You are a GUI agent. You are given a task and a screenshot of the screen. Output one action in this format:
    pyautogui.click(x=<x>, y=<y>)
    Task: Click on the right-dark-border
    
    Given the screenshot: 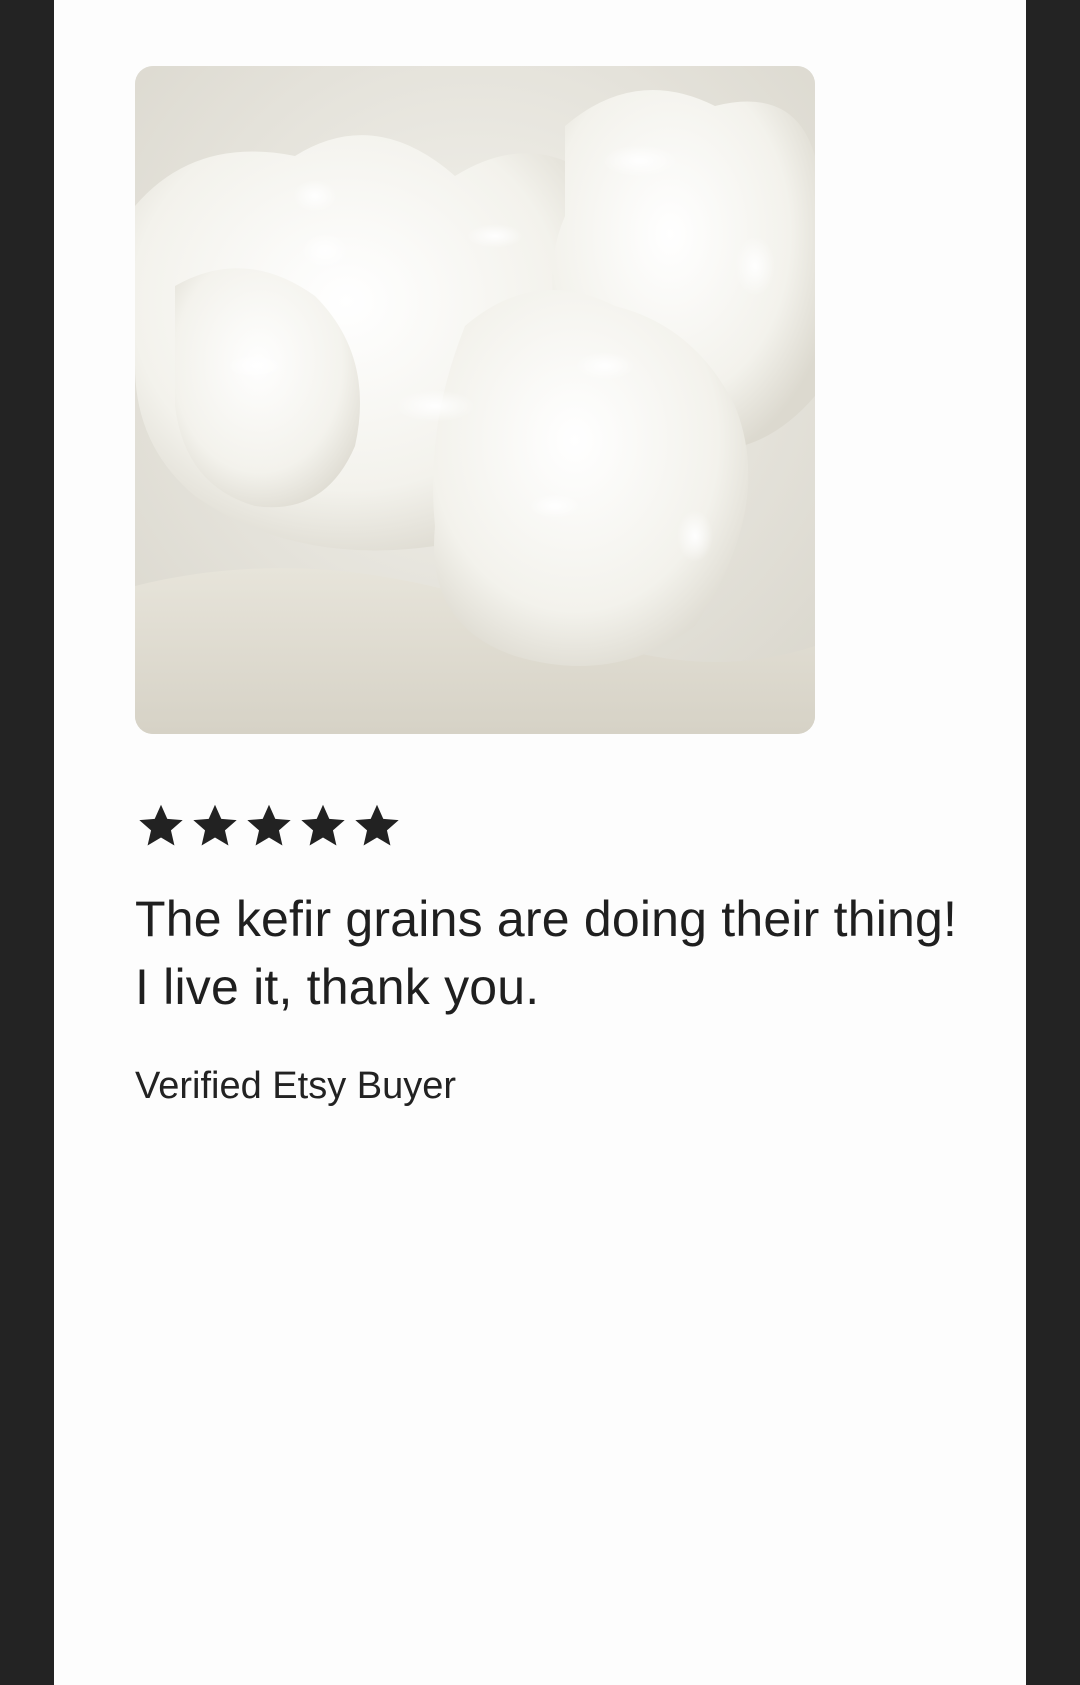 What is the action you would take?
    pyautogui.click(x=1053, y=842)
    